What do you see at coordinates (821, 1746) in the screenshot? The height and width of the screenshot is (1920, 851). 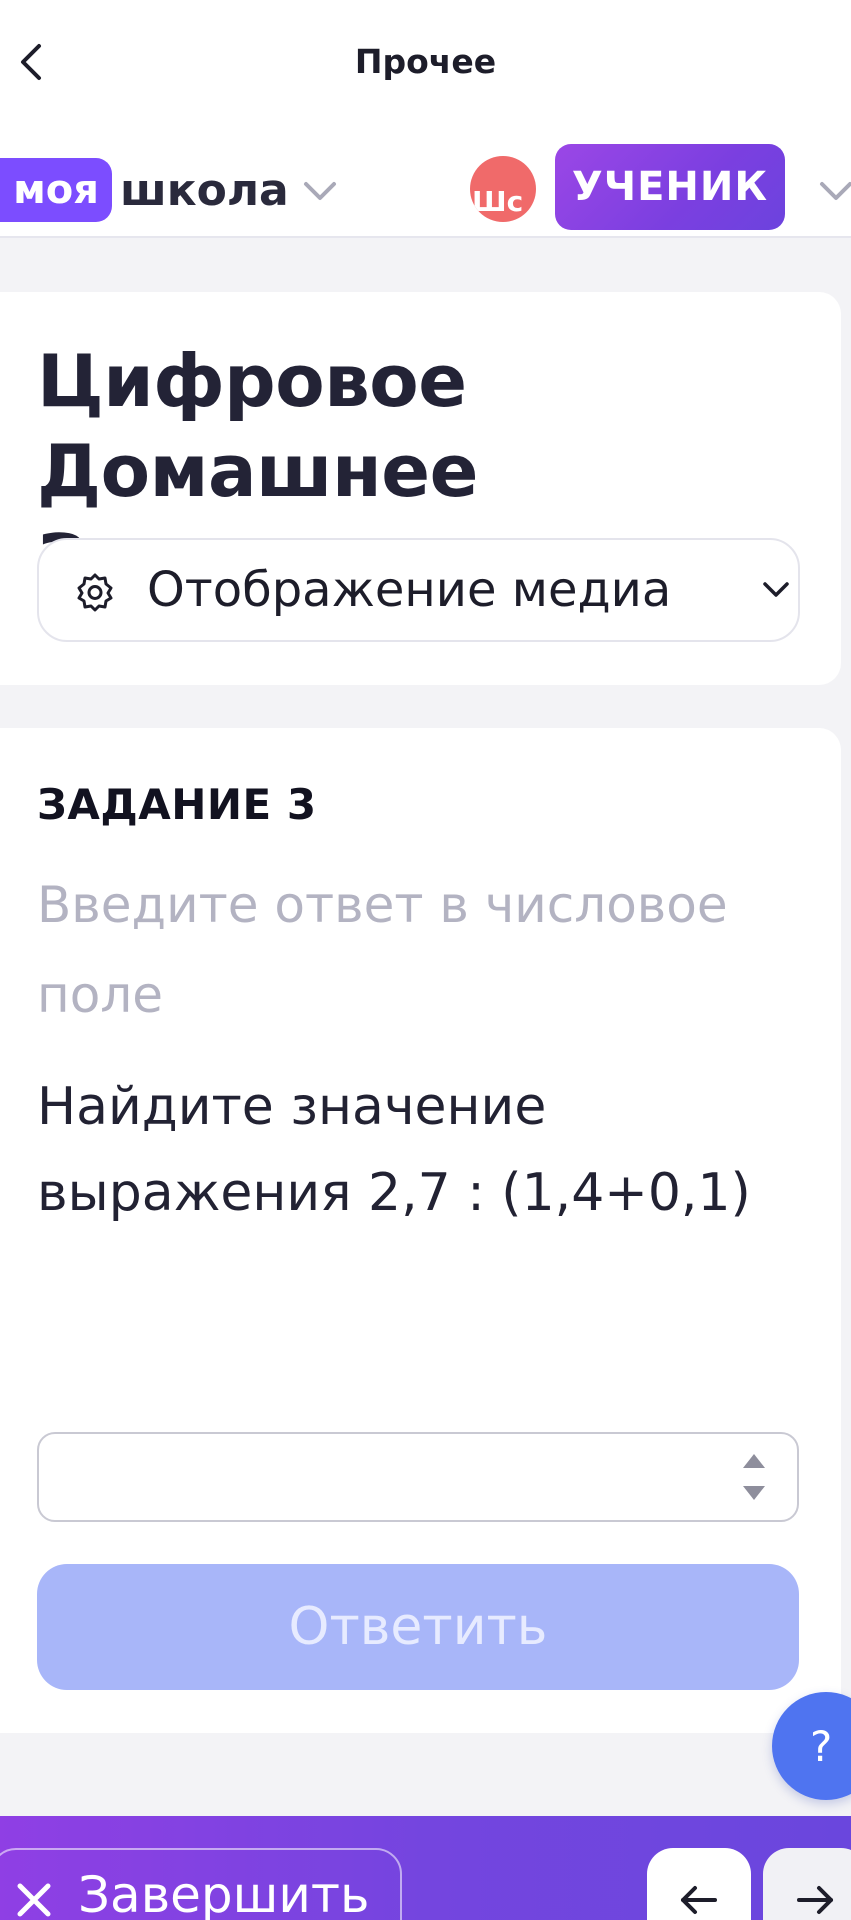 I see `help-icon: ?` at bounding box center [821, 1746].